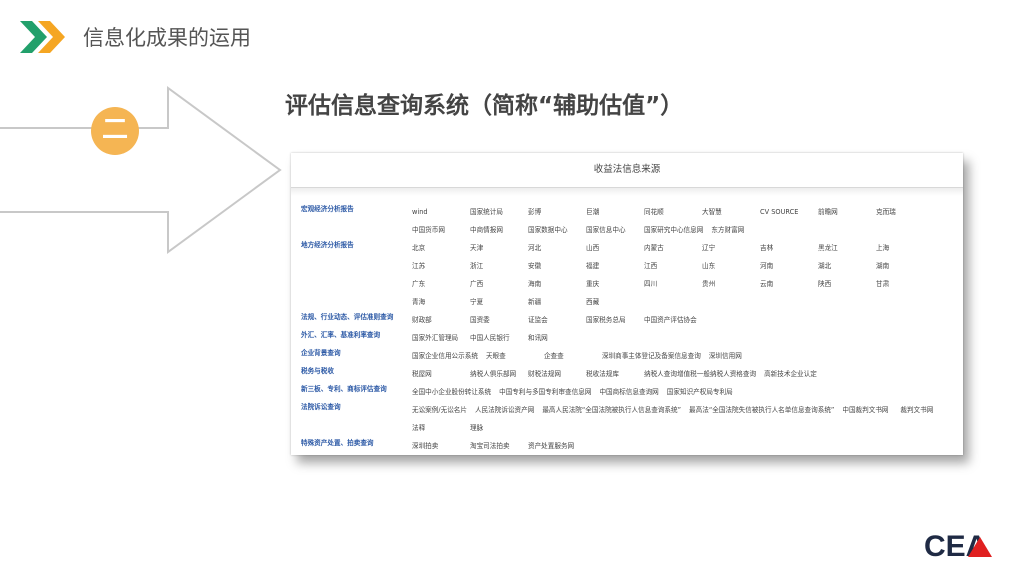 This screenshot has width=1024, height=576. Describe the element at coordinates (673, 266) in the screenshot. I see `source-link: 江西` at that location.